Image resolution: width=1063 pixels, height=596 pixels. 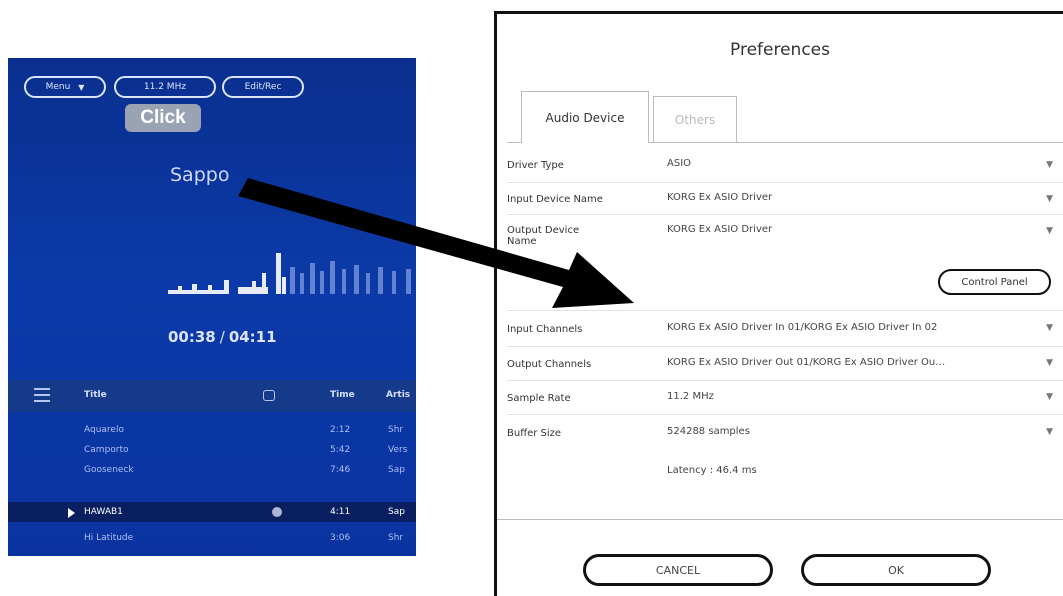 What do you see at coordinates (720, 197) in the screenshot?
I see `input-device-value: KORG Ex ASIO Driver` at bounding box center [720, 197].